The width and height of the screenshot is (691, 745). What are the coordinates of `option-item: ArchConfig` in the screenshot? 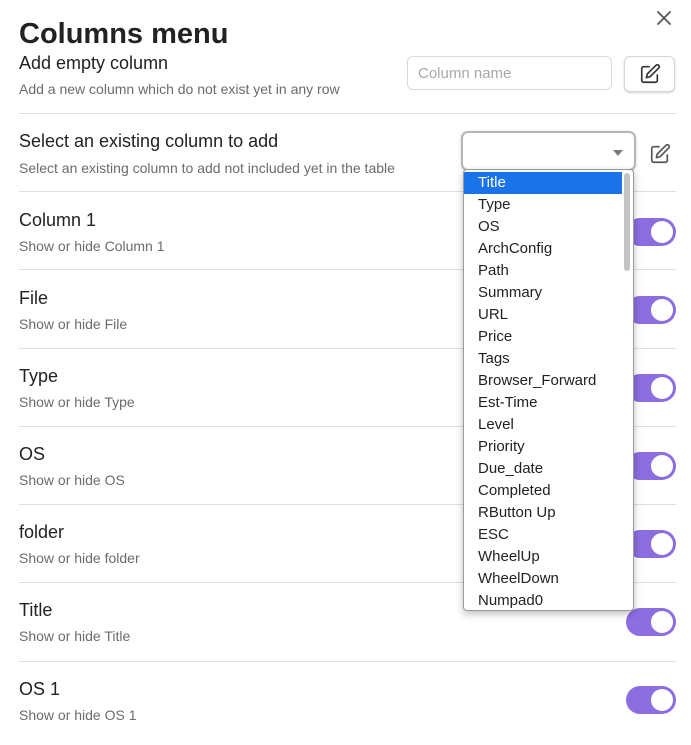 It's located at (543, 249).